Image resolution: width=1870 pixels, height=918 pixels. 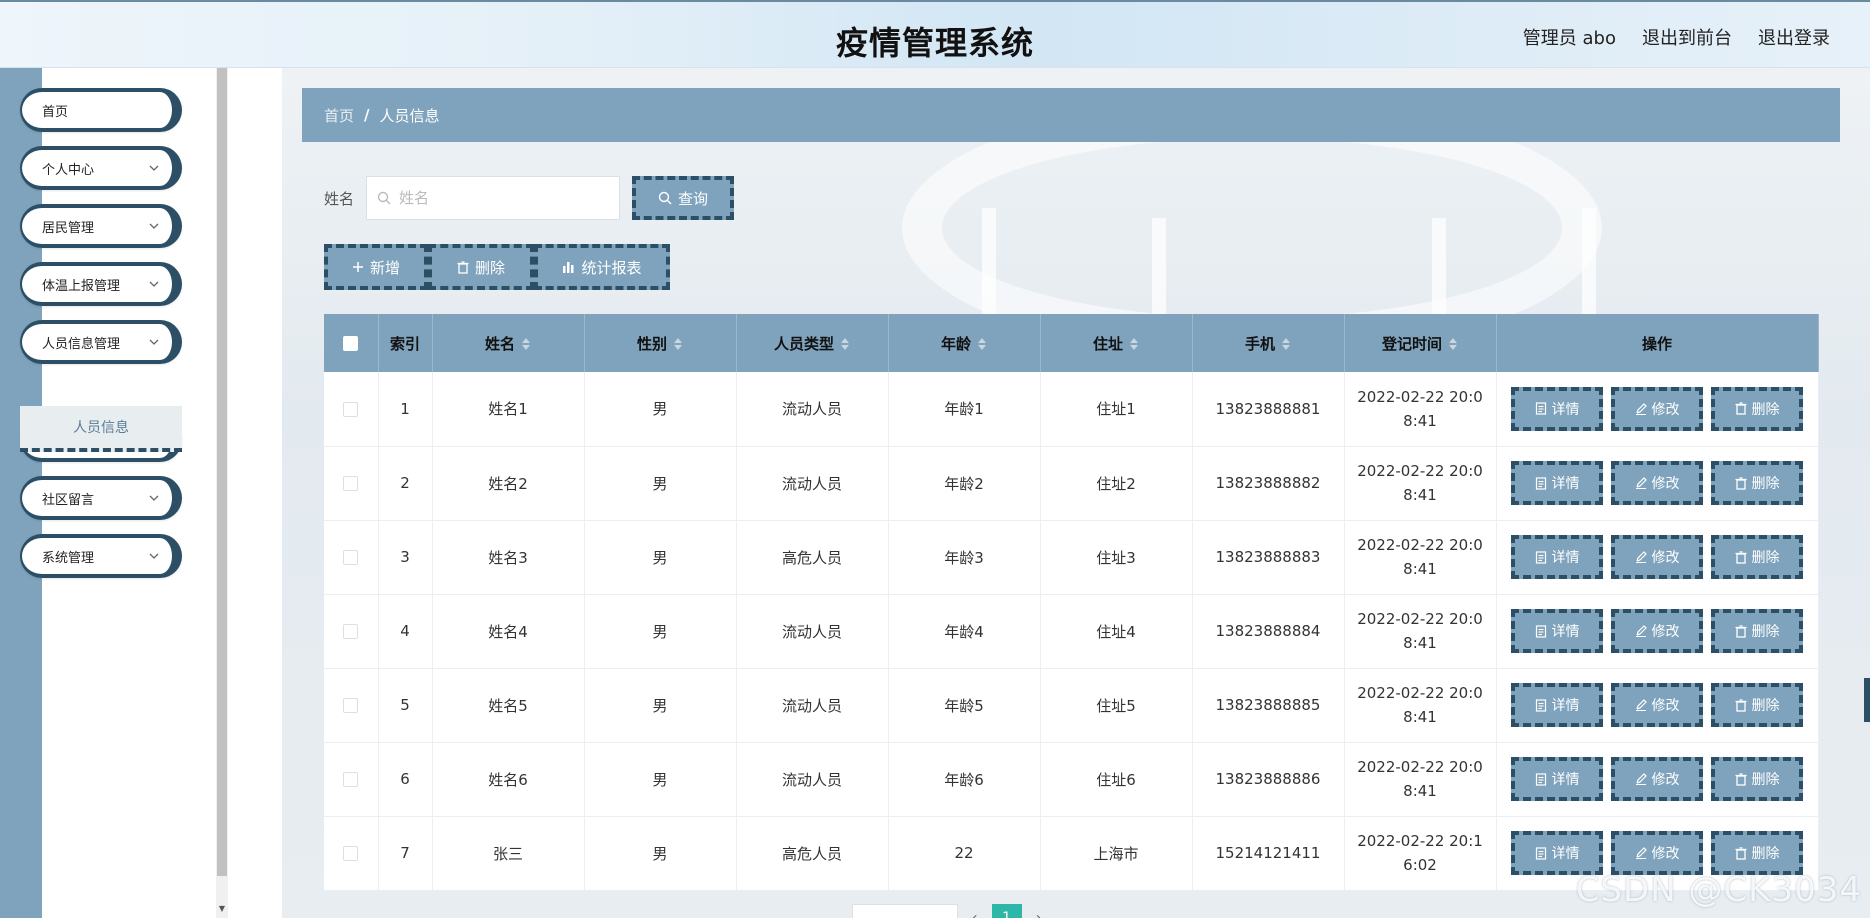 I want to click on back-to-front-link: 退出到前台, so click(x=1687, y=37).